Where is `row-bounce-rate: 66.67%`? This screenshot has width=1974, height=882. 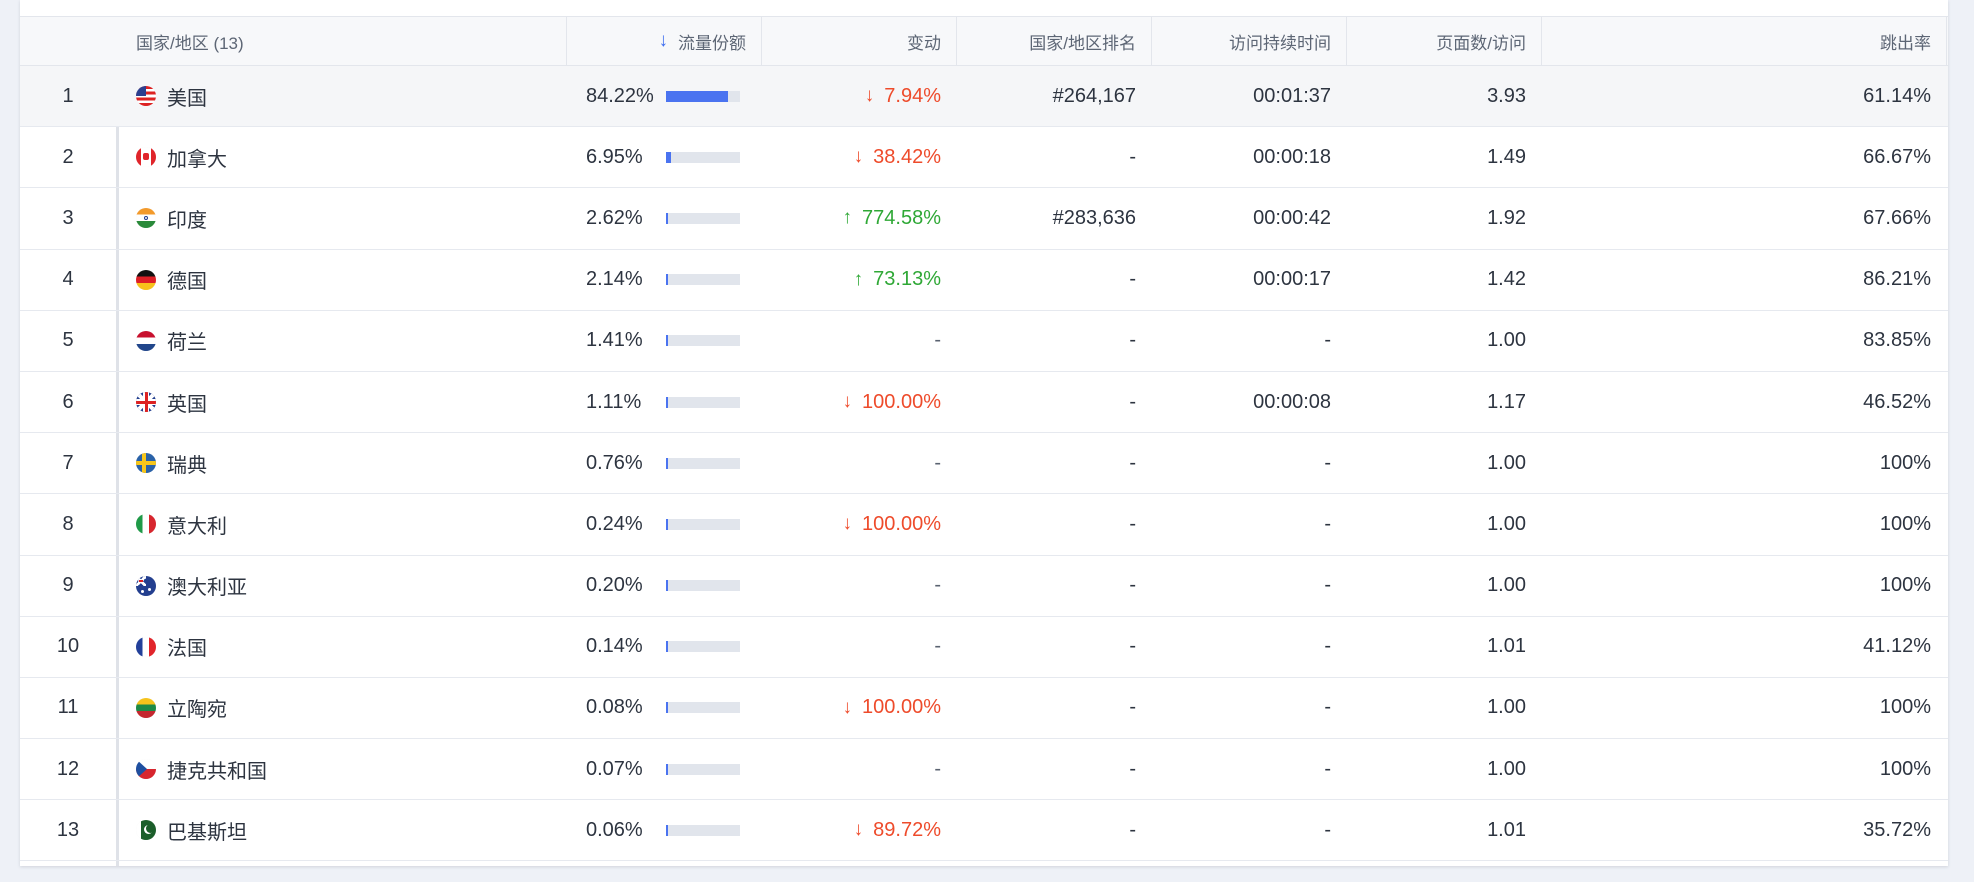
row-bounce-rate: 66.67% is located at coordinates (1897, 156).